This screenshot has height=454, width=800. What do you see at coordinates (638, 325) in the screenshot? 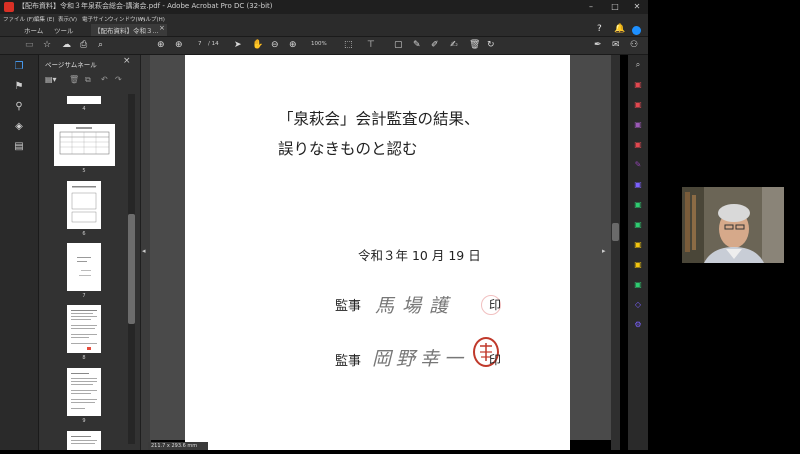
I see `more-tools-icon: ⚙` at bounding box center [638, 325].